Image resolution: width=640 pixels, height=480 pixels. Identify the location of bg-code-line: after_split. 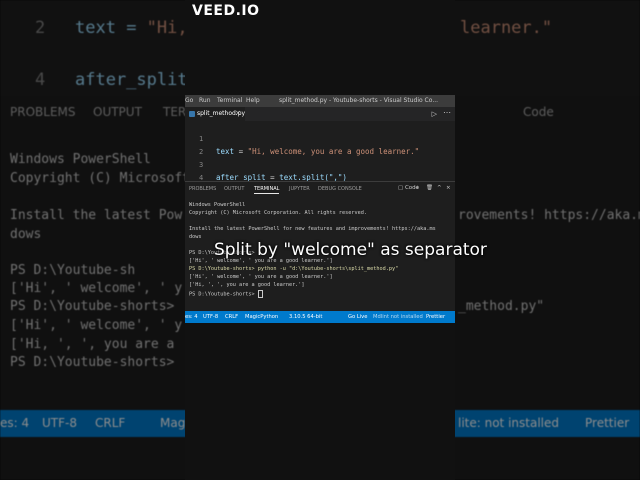
(131, 80).